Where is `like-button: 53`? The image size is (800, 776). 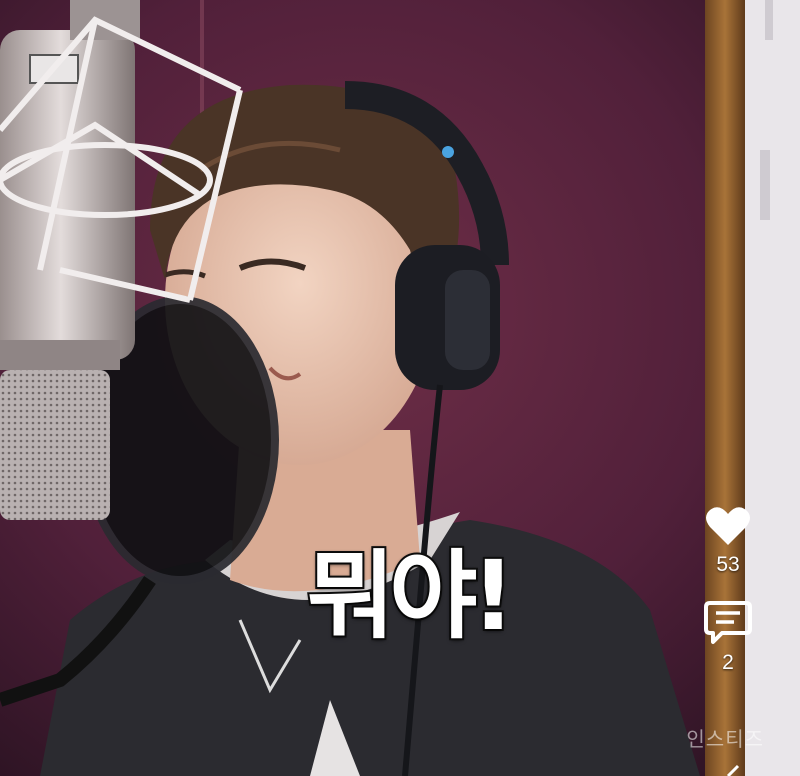 like-button: 53 is located at coordinates (728, 541).